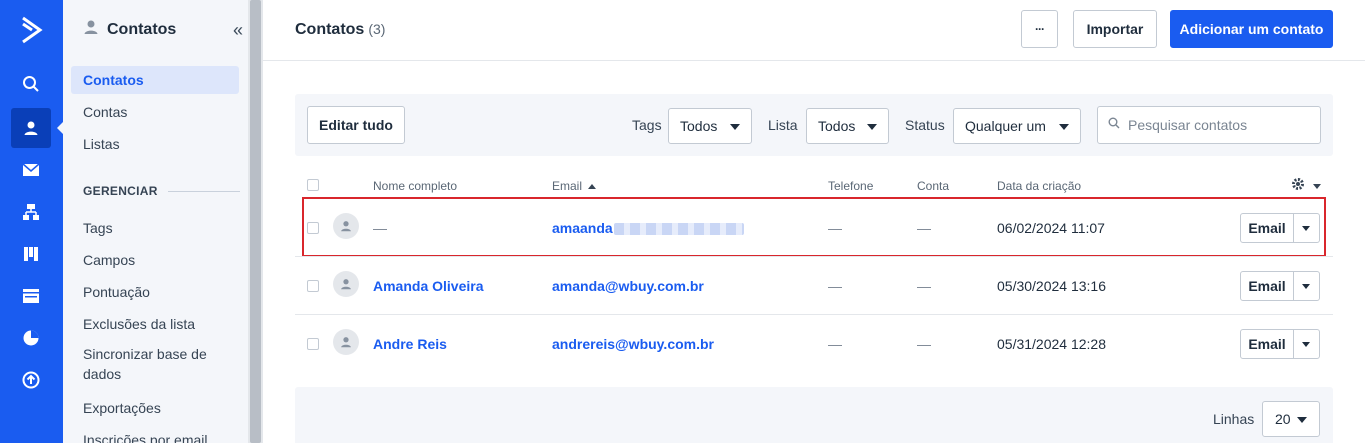 The width and height of the screenshot is (1365, 443). I want to click on sidebar-item-tags: Tags, so click(155, 228).